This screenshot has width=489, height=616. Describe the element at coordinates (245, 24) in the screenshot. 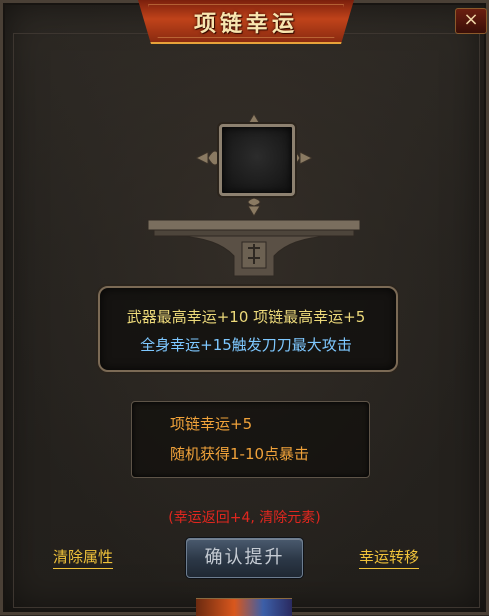

I see `window-title: 项链幸运` at that location.